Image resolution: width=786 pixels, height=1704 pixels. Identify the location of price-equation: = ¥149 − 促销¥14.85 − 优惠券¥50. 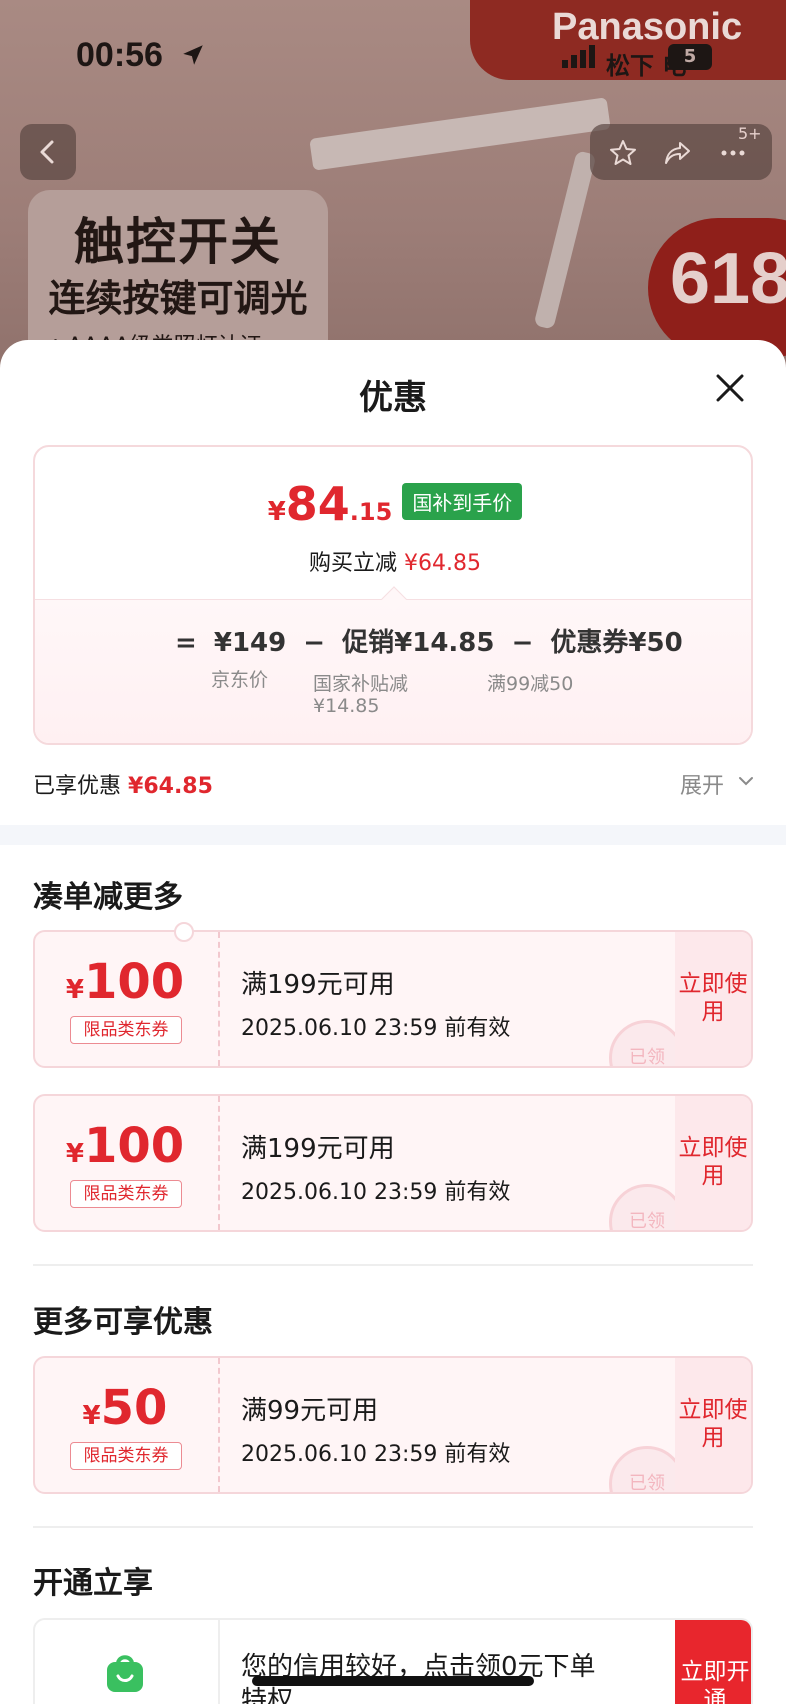
(429, 643).